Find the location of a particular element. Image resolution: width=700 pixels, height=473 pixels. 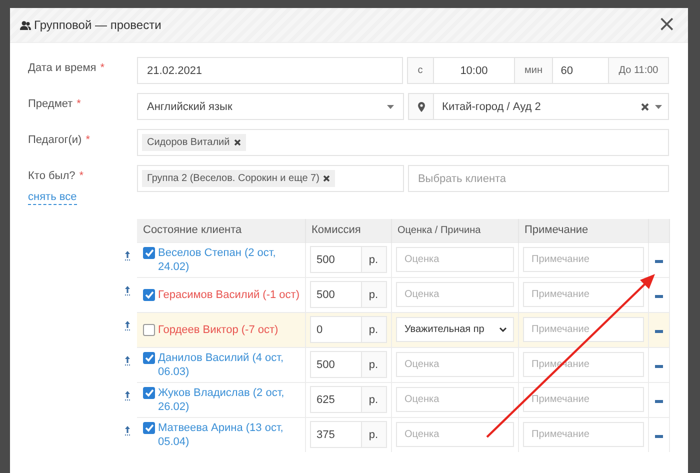

field-label: Предмет is located at coordinates (50, 104).